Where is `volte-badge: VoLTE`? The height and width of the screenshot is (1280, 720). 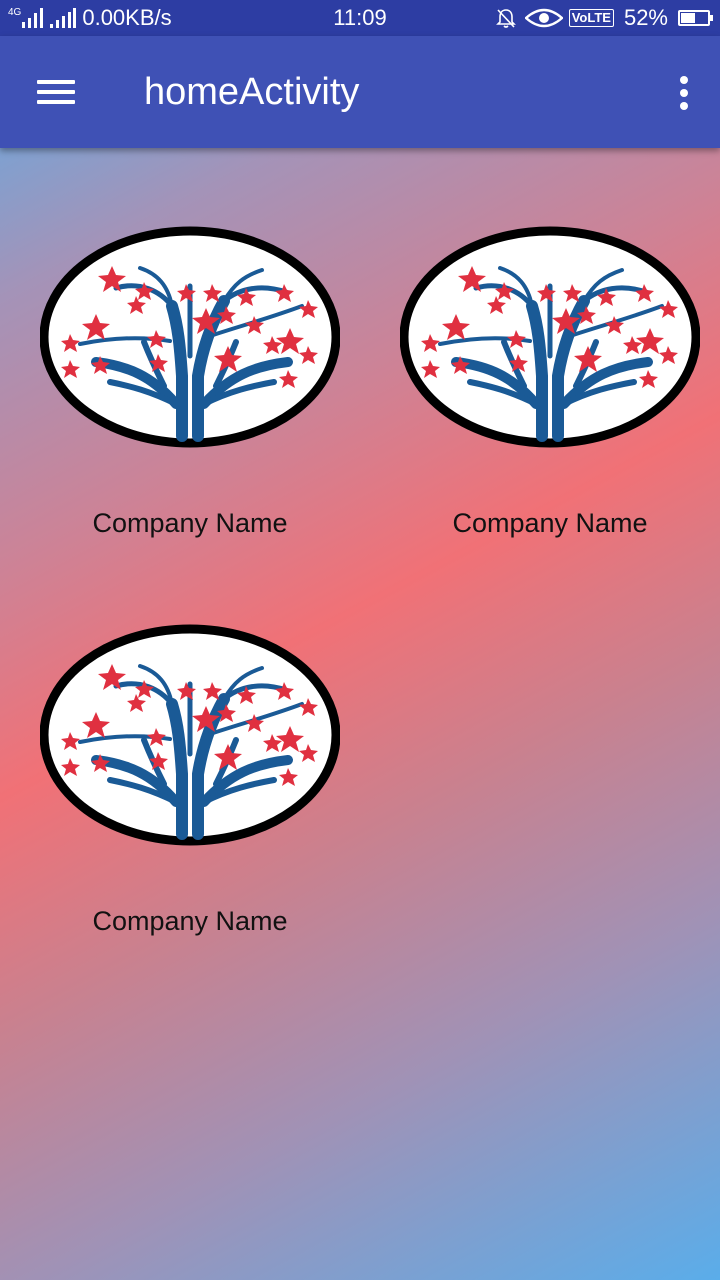
volte-badge: VoLTE is located at coordinates (591, 18).